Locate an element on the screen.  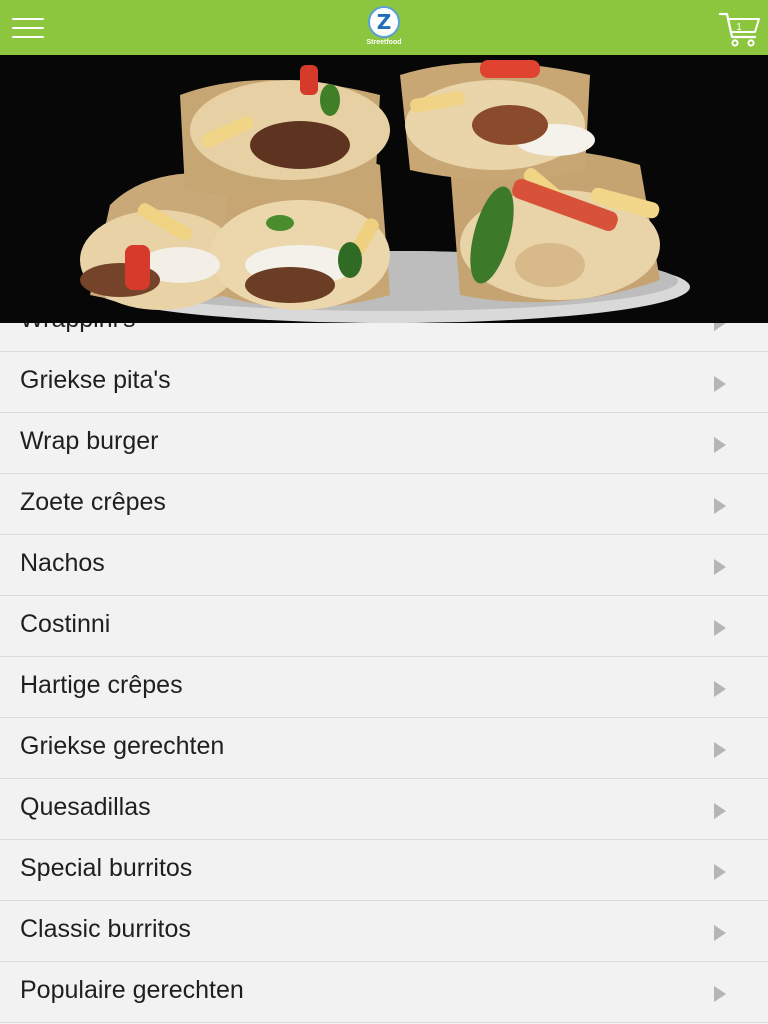
category-label: Populaire gerechten is located at coordinates (132, 990).